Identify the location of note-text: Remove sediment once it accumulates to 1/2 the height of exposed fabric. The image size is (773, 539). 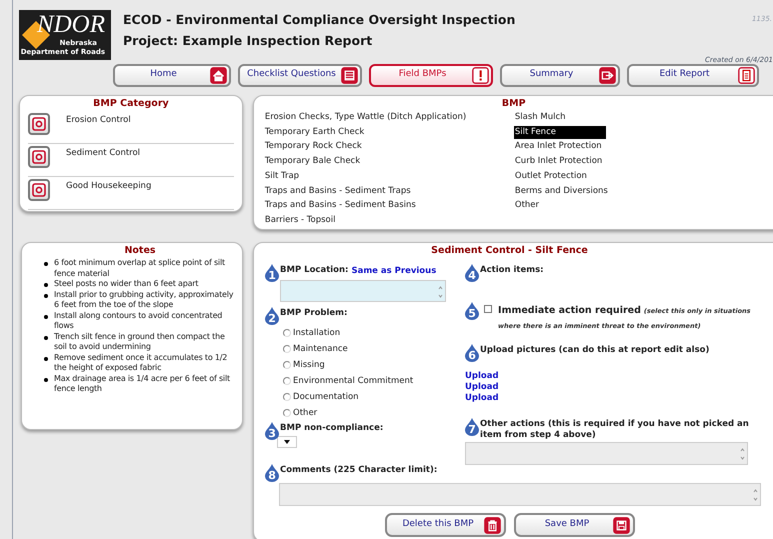
(141, 363).